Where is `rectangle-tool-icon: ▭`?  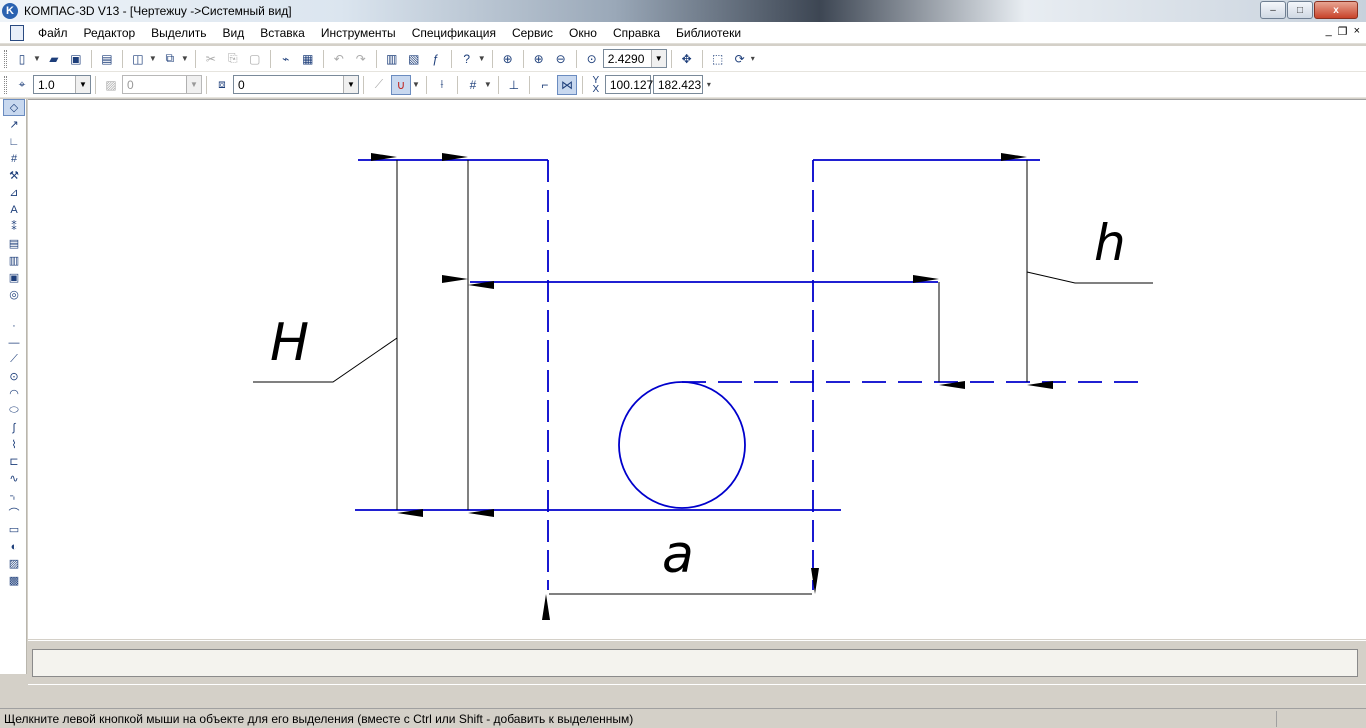
rectangle-tool-icon: ▭ is located at coordinates (14, 529).